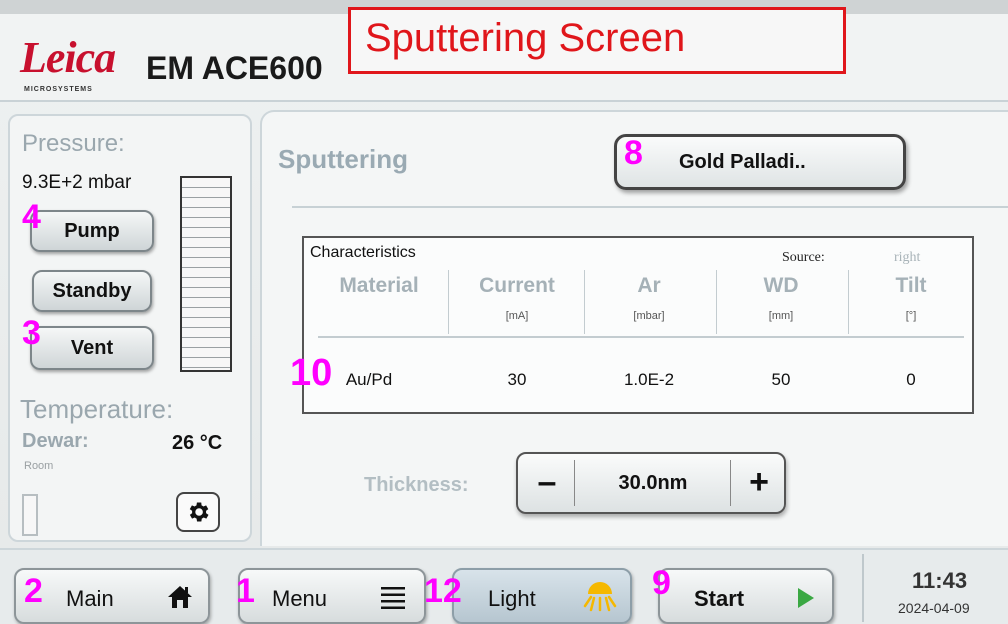  Describe the element at coordinates (781, 379) in the screenshot. I see `wd-cell: 50` at that location.